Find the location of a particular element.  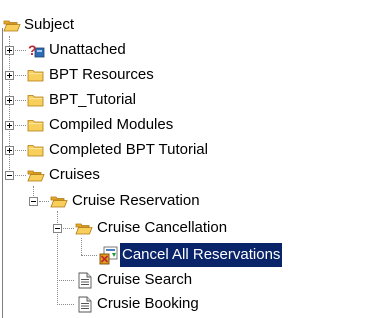

tree-node-completed-bpt-tutorial: Completed BPT Tutorial is located at coordinates (183, 150).